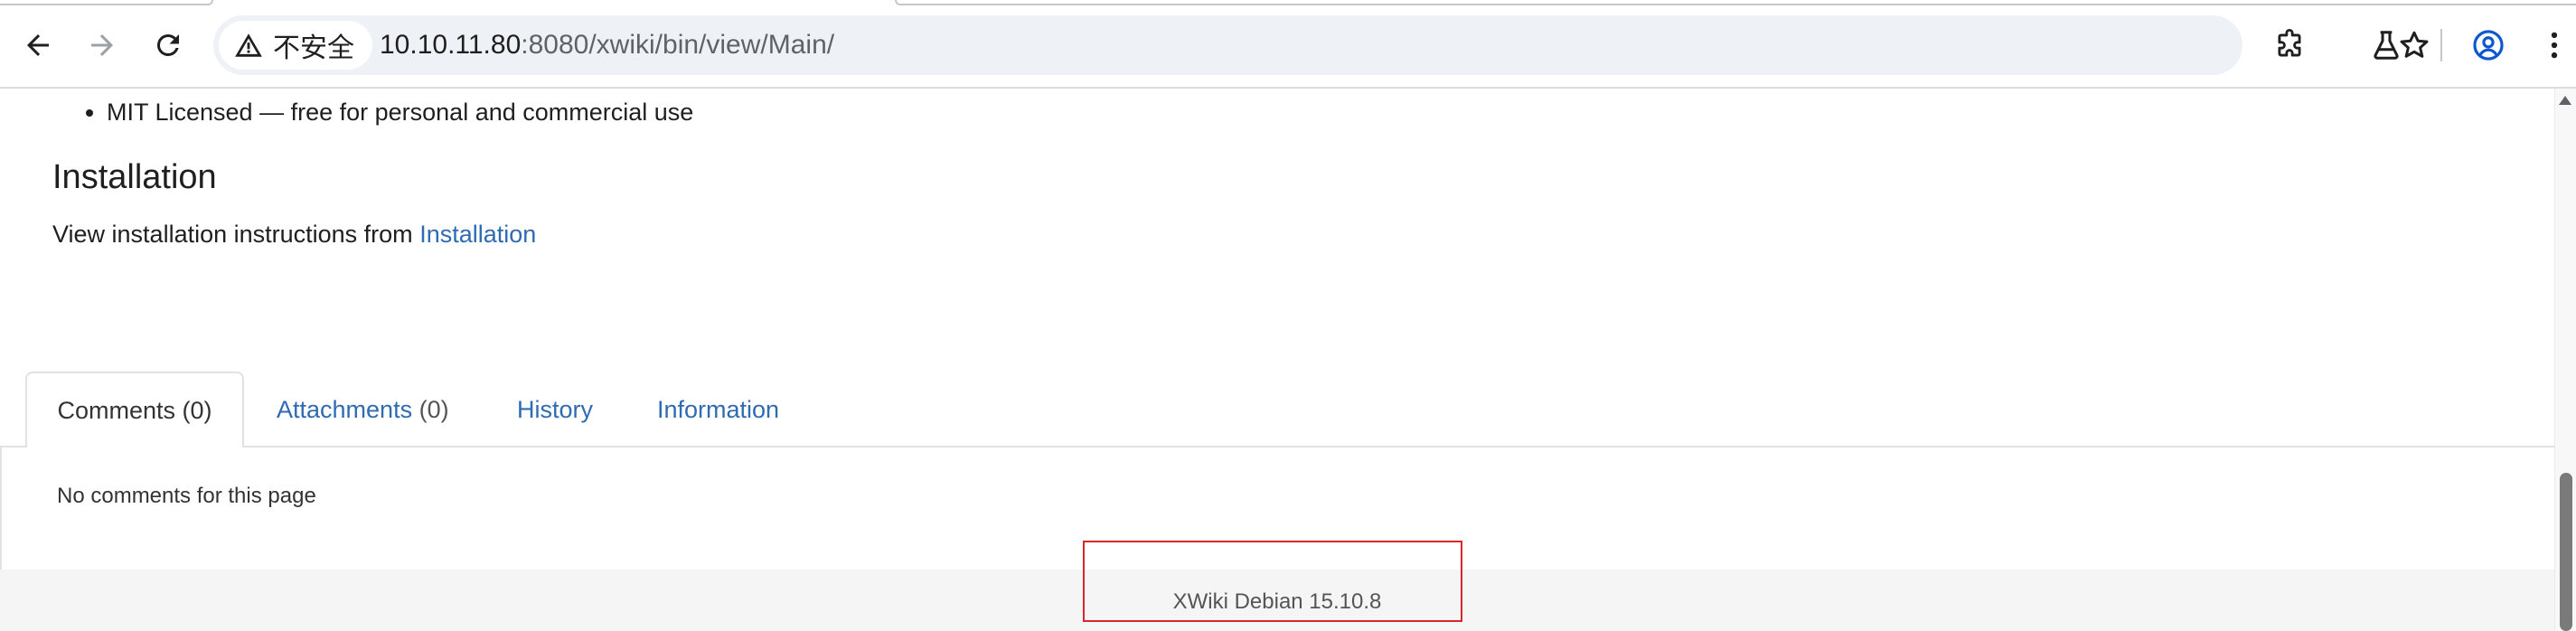  I want to click on highlight-box, so click(1272, 581).